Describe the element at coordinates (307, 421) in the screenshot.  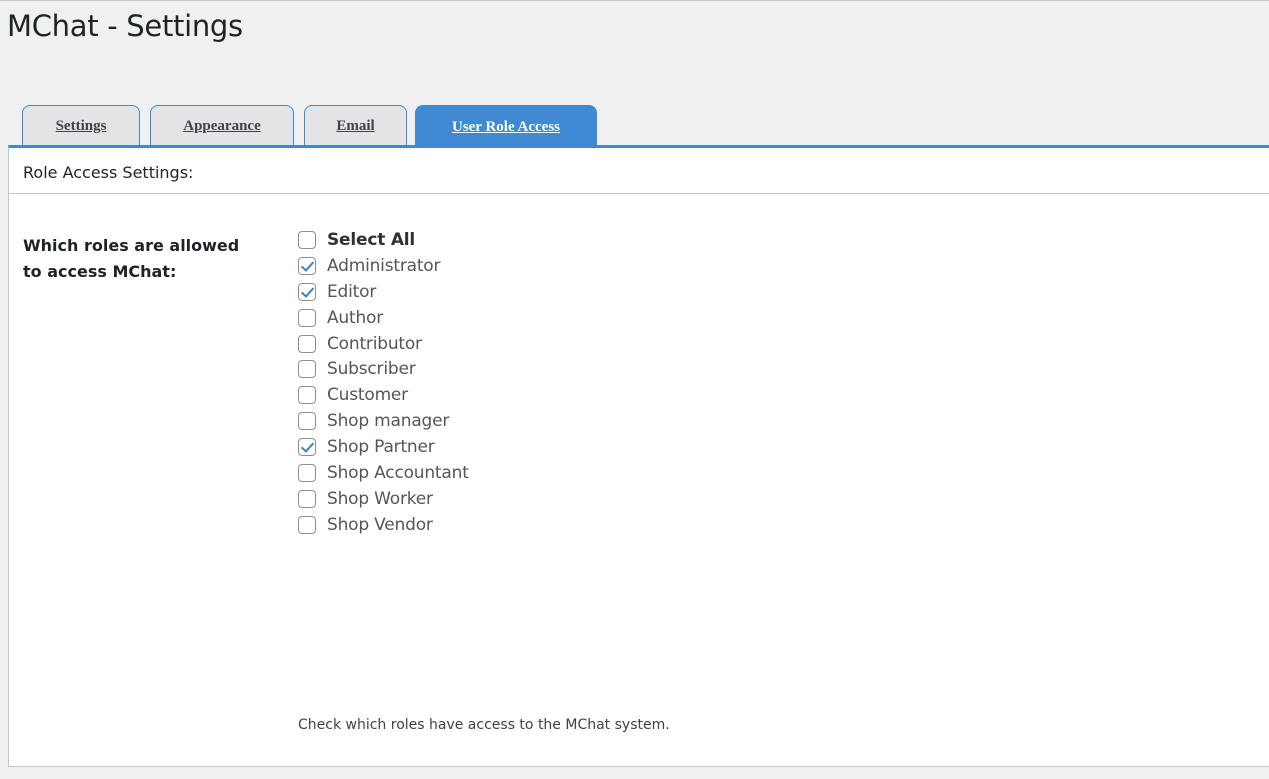
I see `role-checkbox-shop-manager` at that location.